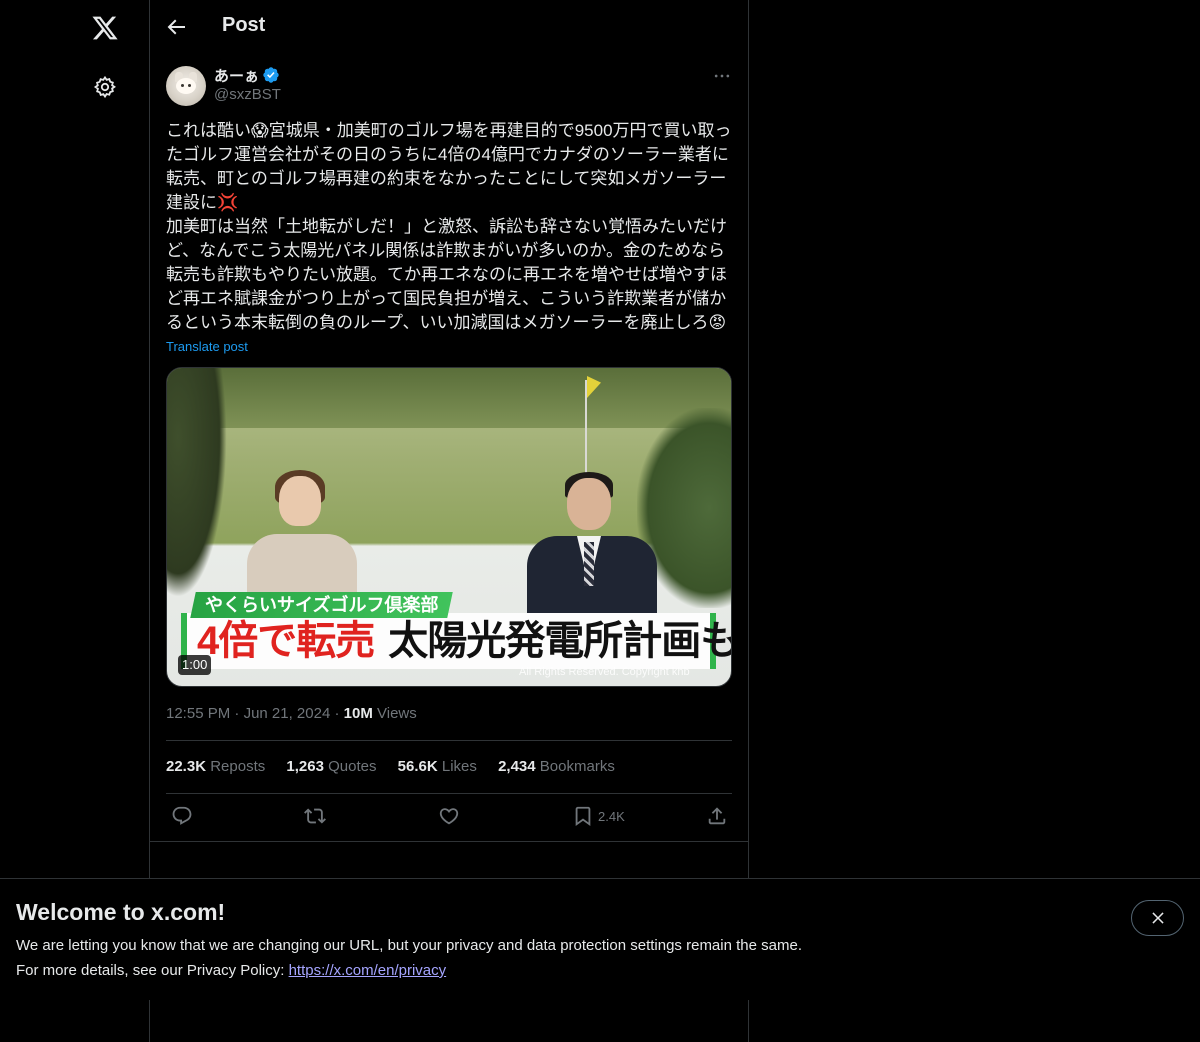  I want to click on page-title: Post, so click(244, 25).